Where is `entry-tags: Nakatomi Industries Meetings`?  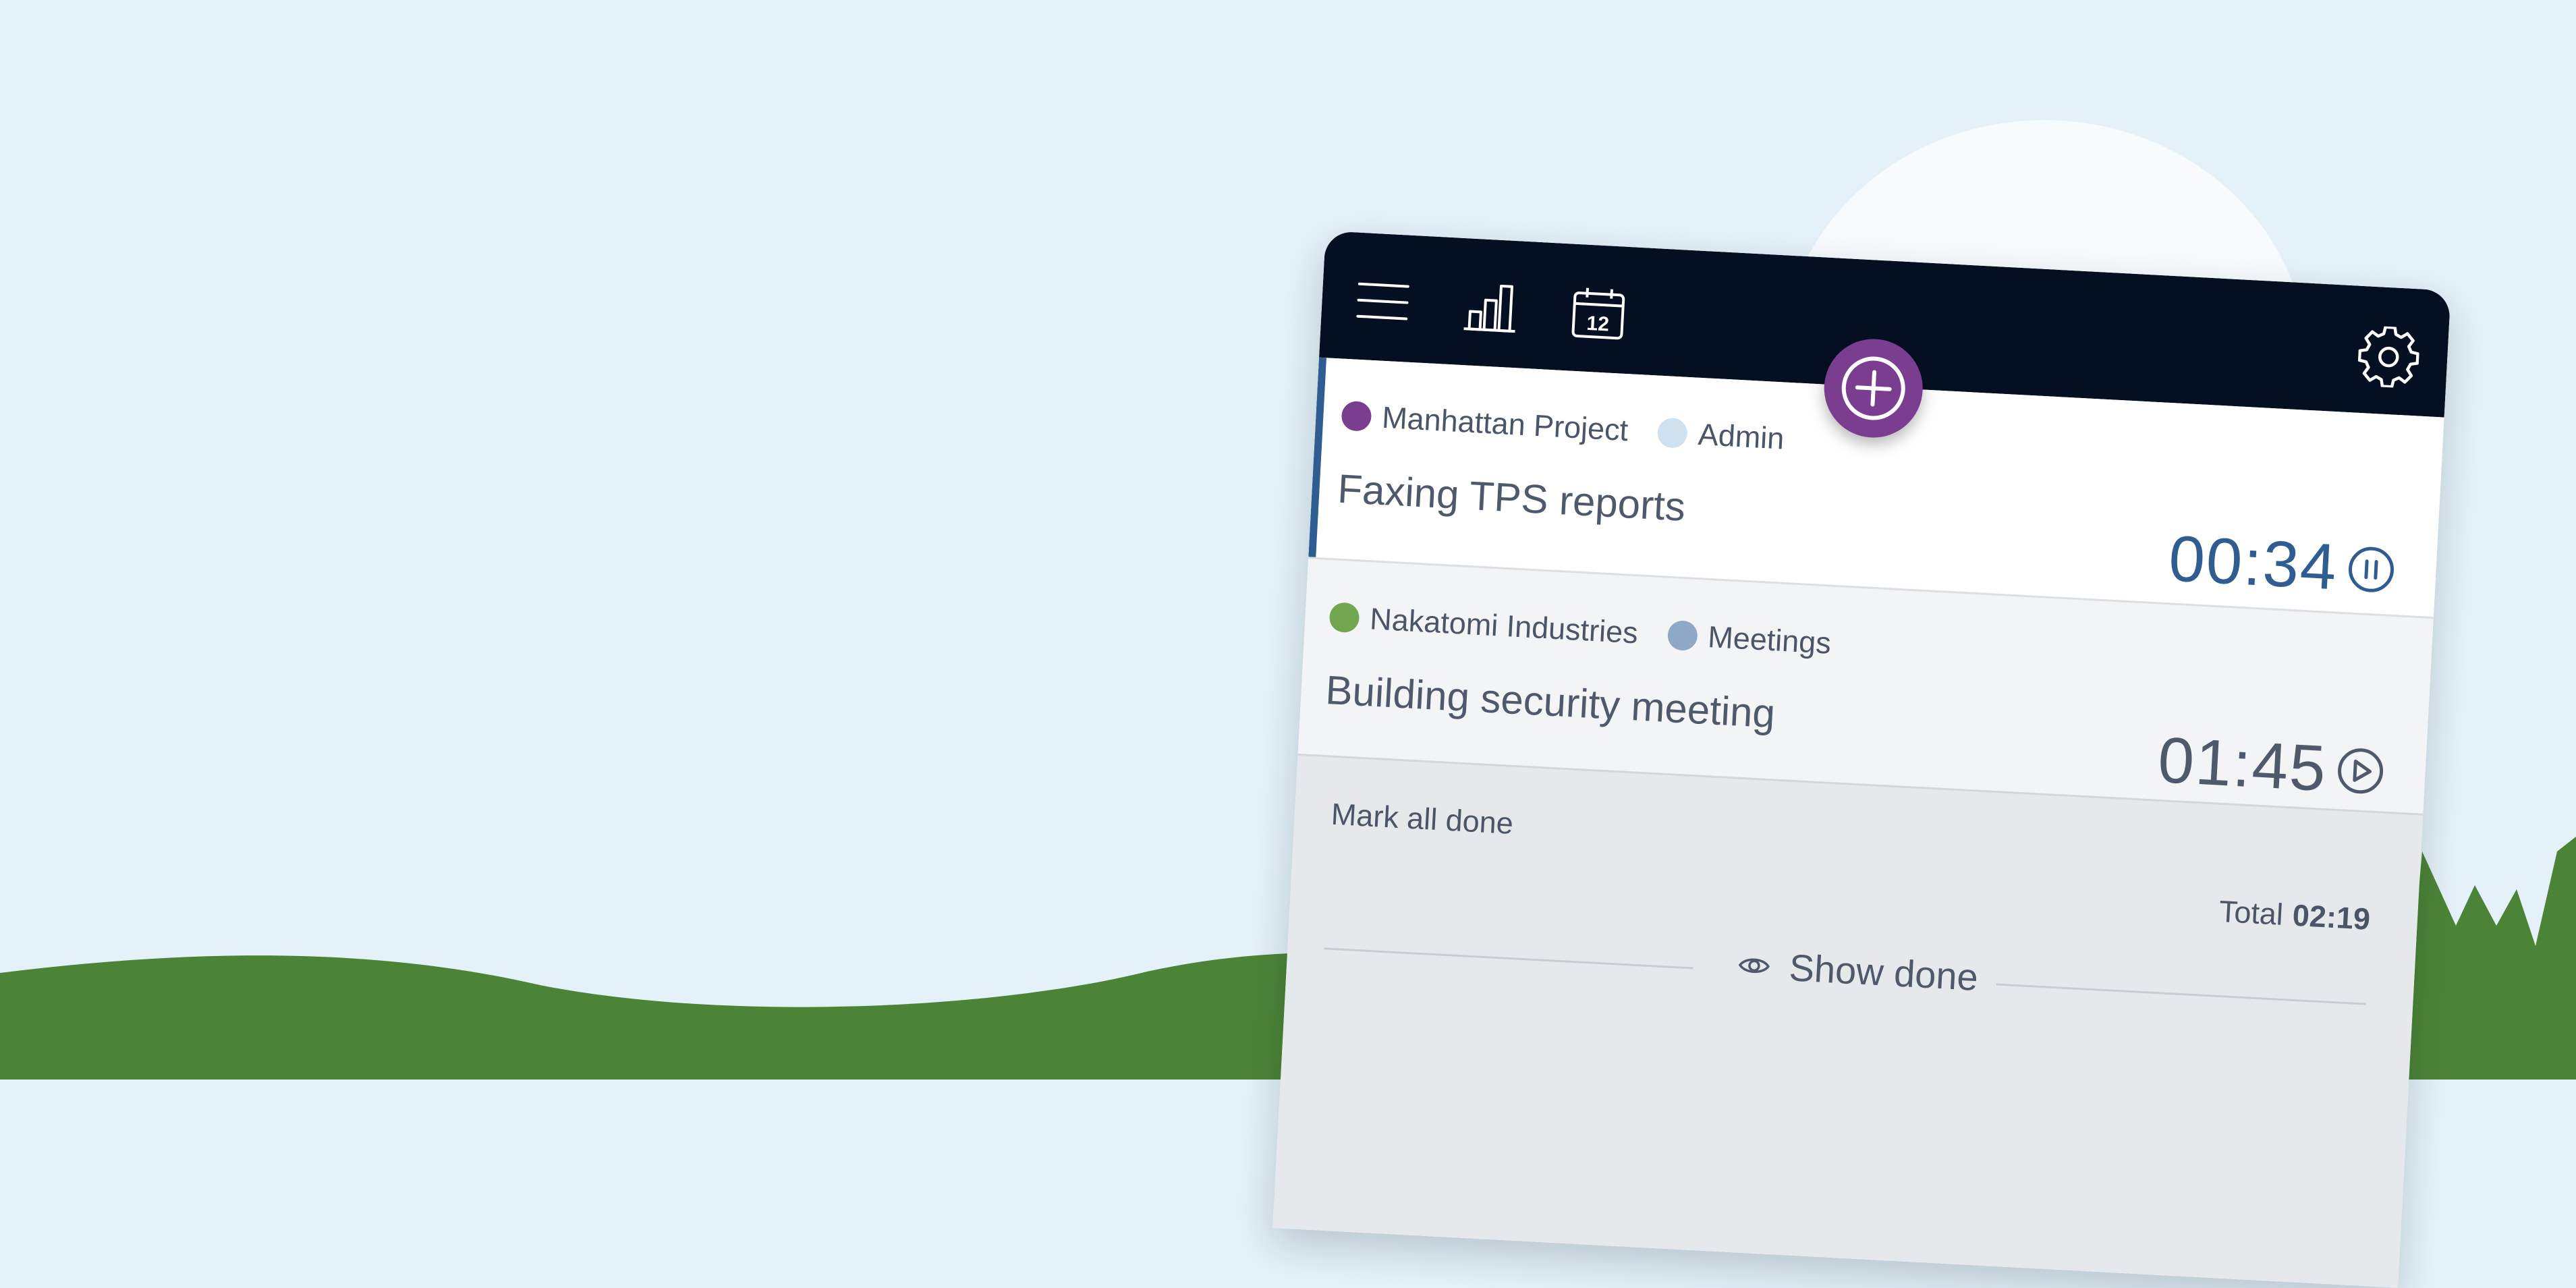
entry-tags: Nakatomi Industries Meetings is located at coordinates (1594, 631).